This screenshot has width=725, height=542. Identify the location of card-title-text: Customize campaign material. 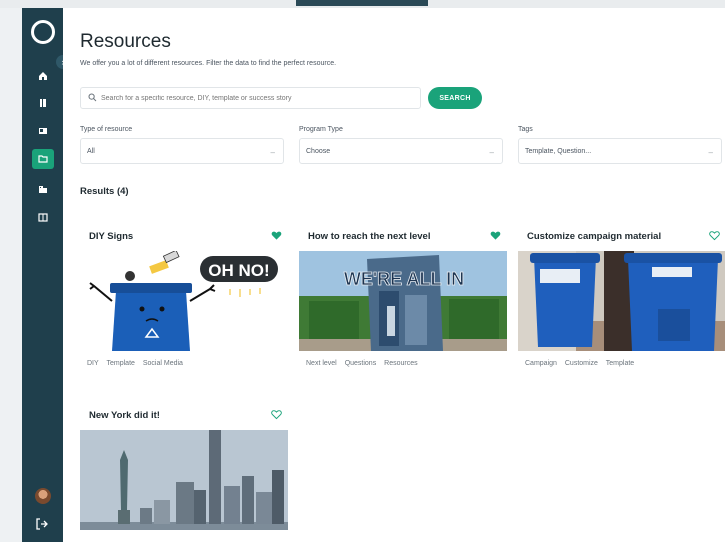
(594, 236).